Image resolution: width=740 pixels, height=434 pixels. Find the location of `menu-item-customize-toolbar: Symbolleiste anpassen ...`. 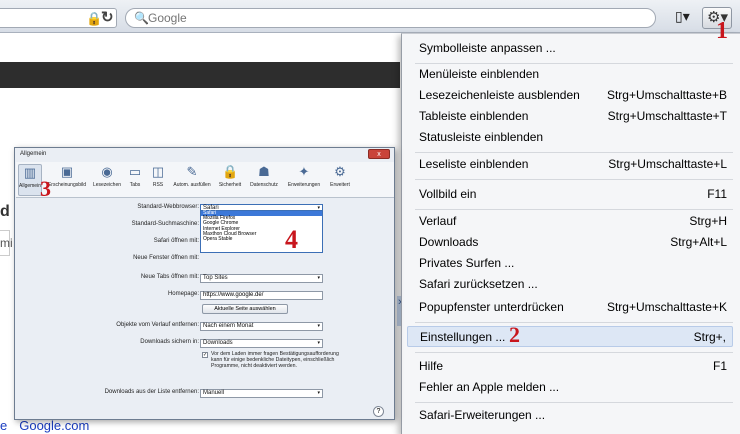

menu-item-customize-toolbar: Symbolleiste anpassen ... is located at coordinates (570, 48).